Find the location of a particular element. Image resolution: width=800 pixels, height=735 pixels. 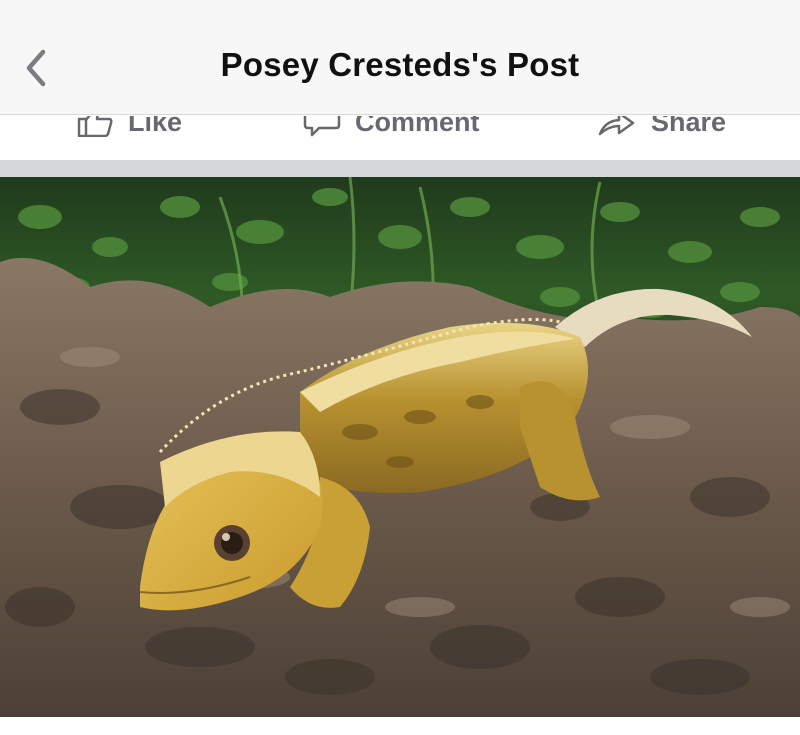

like-button: Like is located at coordinates (129, 129).